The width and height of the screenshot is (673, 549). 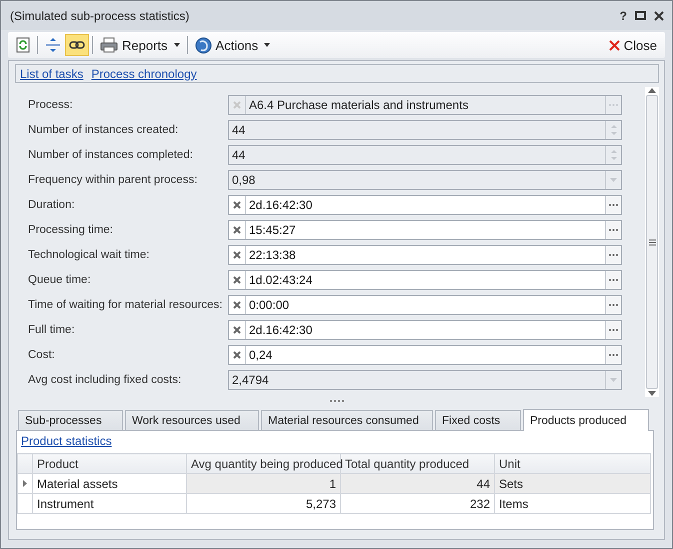 What do you see at coordinates (269, 305) in the screenshot?
I see `field-value: 0:00:00` at bounding box center [269, 305].